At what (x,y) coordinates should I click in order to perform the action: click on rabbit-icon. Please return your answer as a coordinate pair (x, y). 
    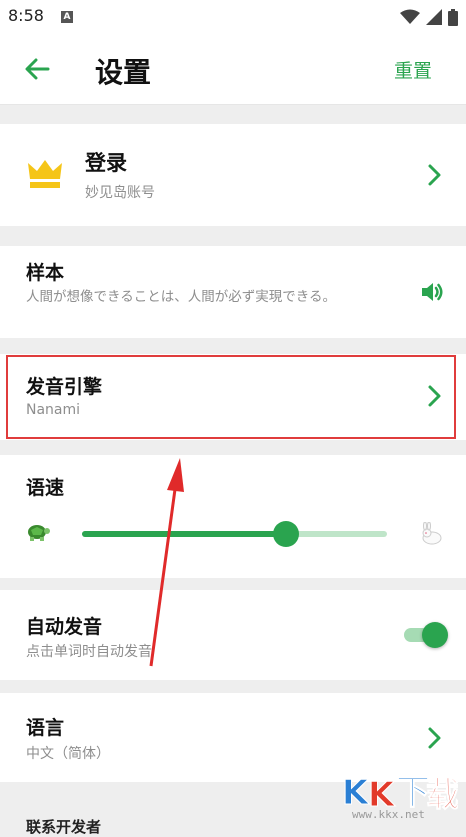
    Looking at the image, I should click on (432, 533).